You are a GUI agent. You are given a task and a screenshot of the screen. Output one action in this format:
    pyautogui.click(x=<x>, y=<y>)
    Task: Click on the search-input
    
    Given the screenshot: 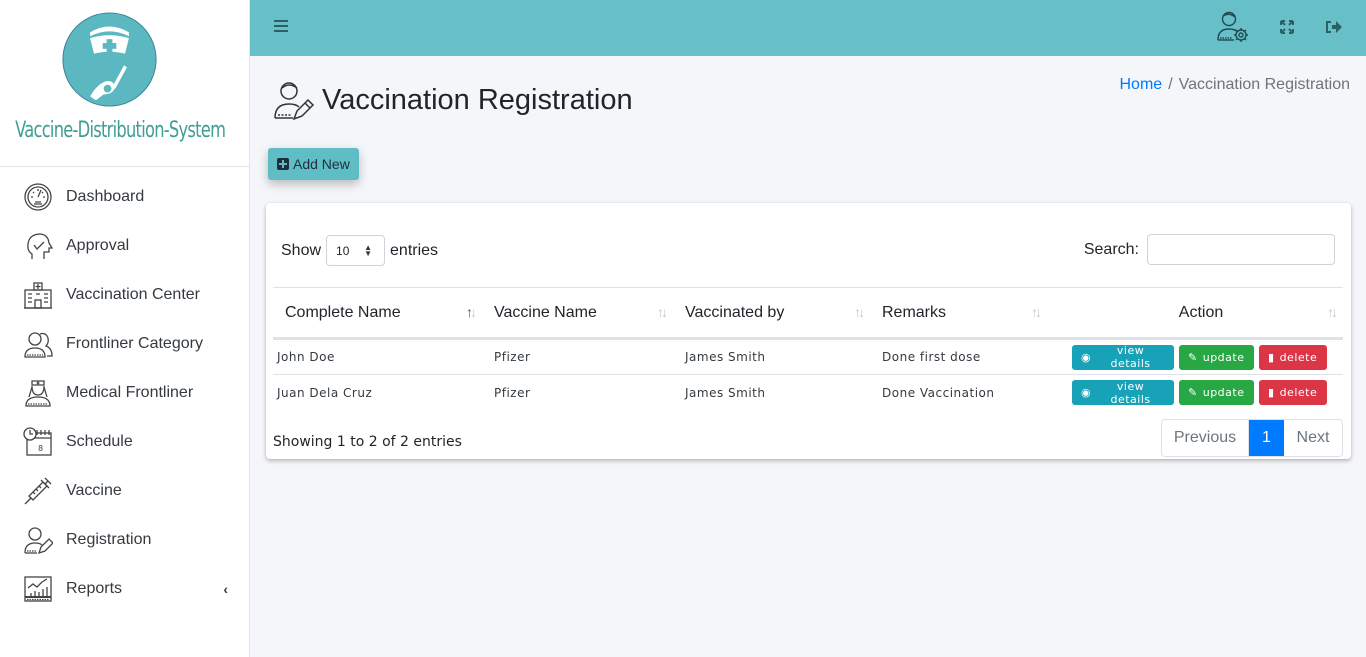 What is the action you would take?
    pyautogui.click(x=1241, y=249)
    